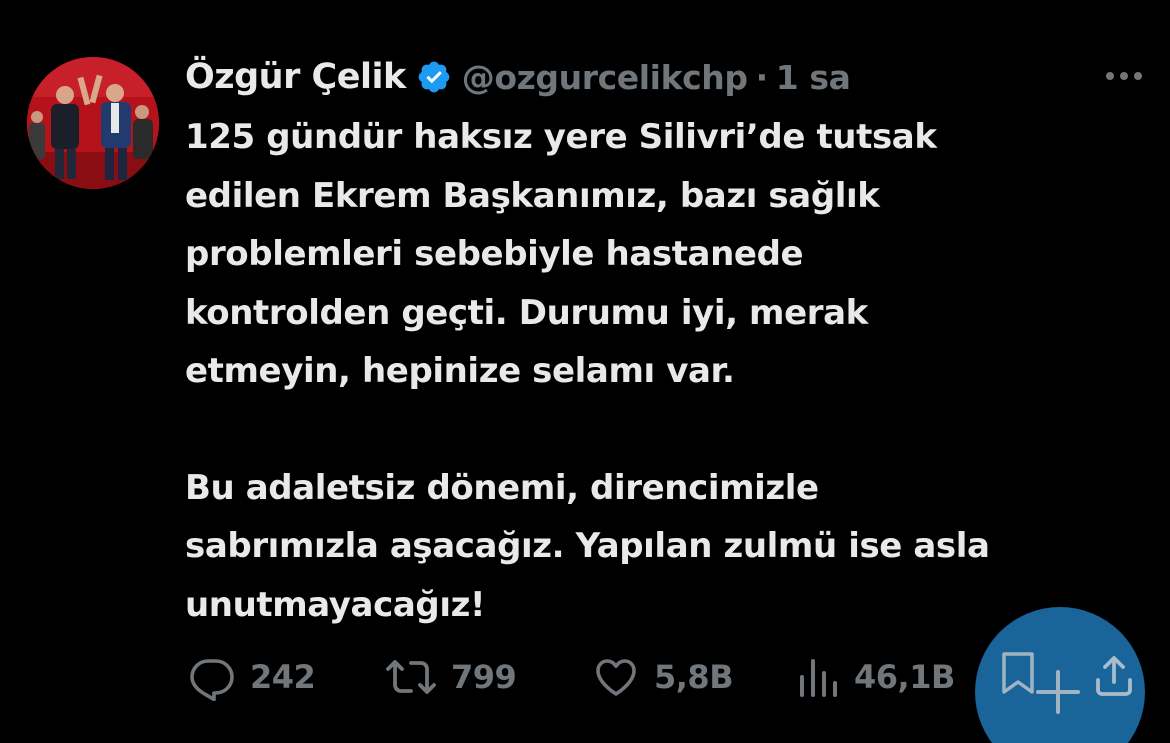  Describe the element at coordinates (561, 137) in the screenshot. I see `tweet-line: 125 gündür haksız yere Silivri’de tutsak` at that location.